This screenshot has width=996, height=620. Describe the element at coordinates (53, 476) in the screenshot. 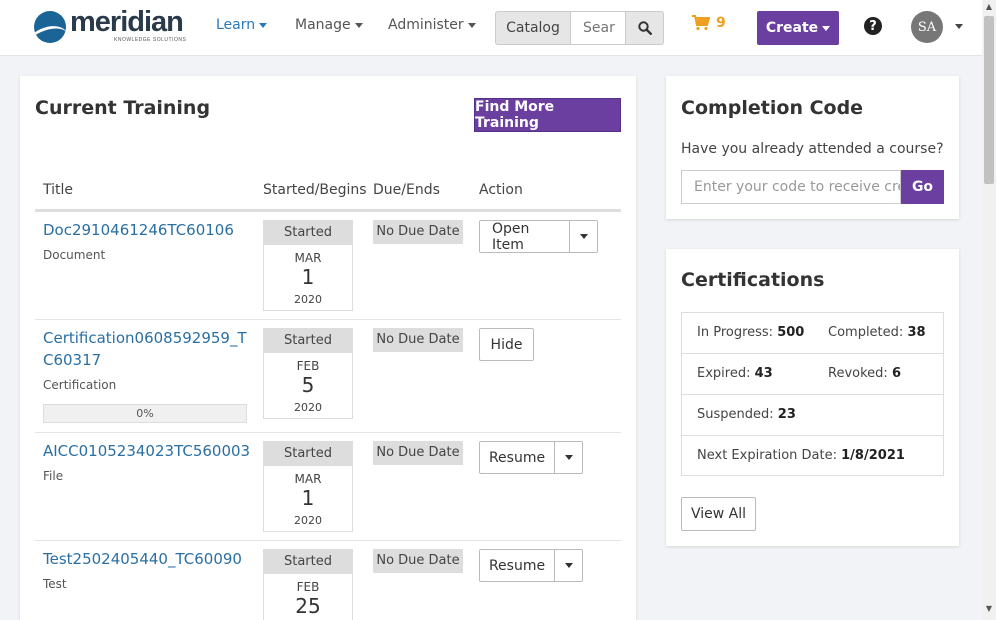

I see `training-type: File` at that location.